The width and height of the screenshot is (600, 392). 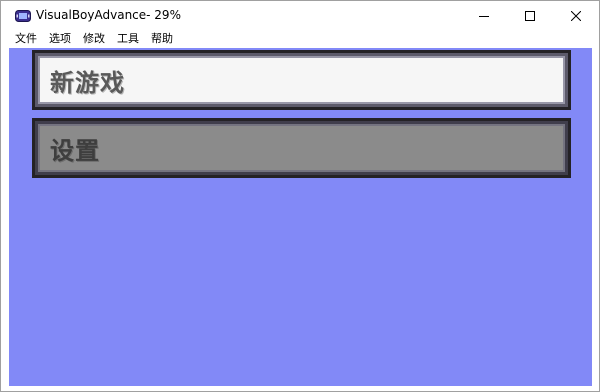 I want to click on settings-button: 设置, so click(x=301, y=148).